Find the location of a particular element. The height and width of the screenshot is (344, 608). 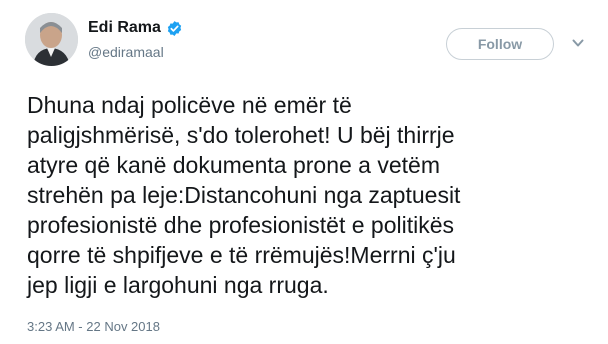

chevron-down-icon is located at coordinates (578, 43).